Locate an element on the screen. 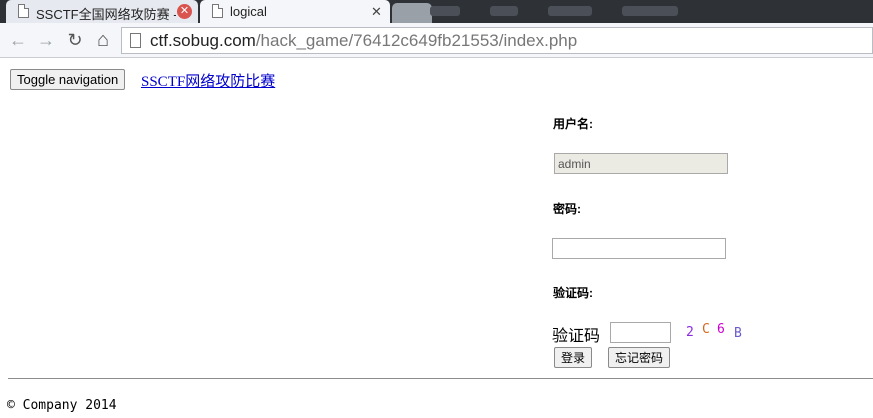 This screenshot has width=873, height=418. captcha-label: 验证码 is located at coordinates (576, 336).